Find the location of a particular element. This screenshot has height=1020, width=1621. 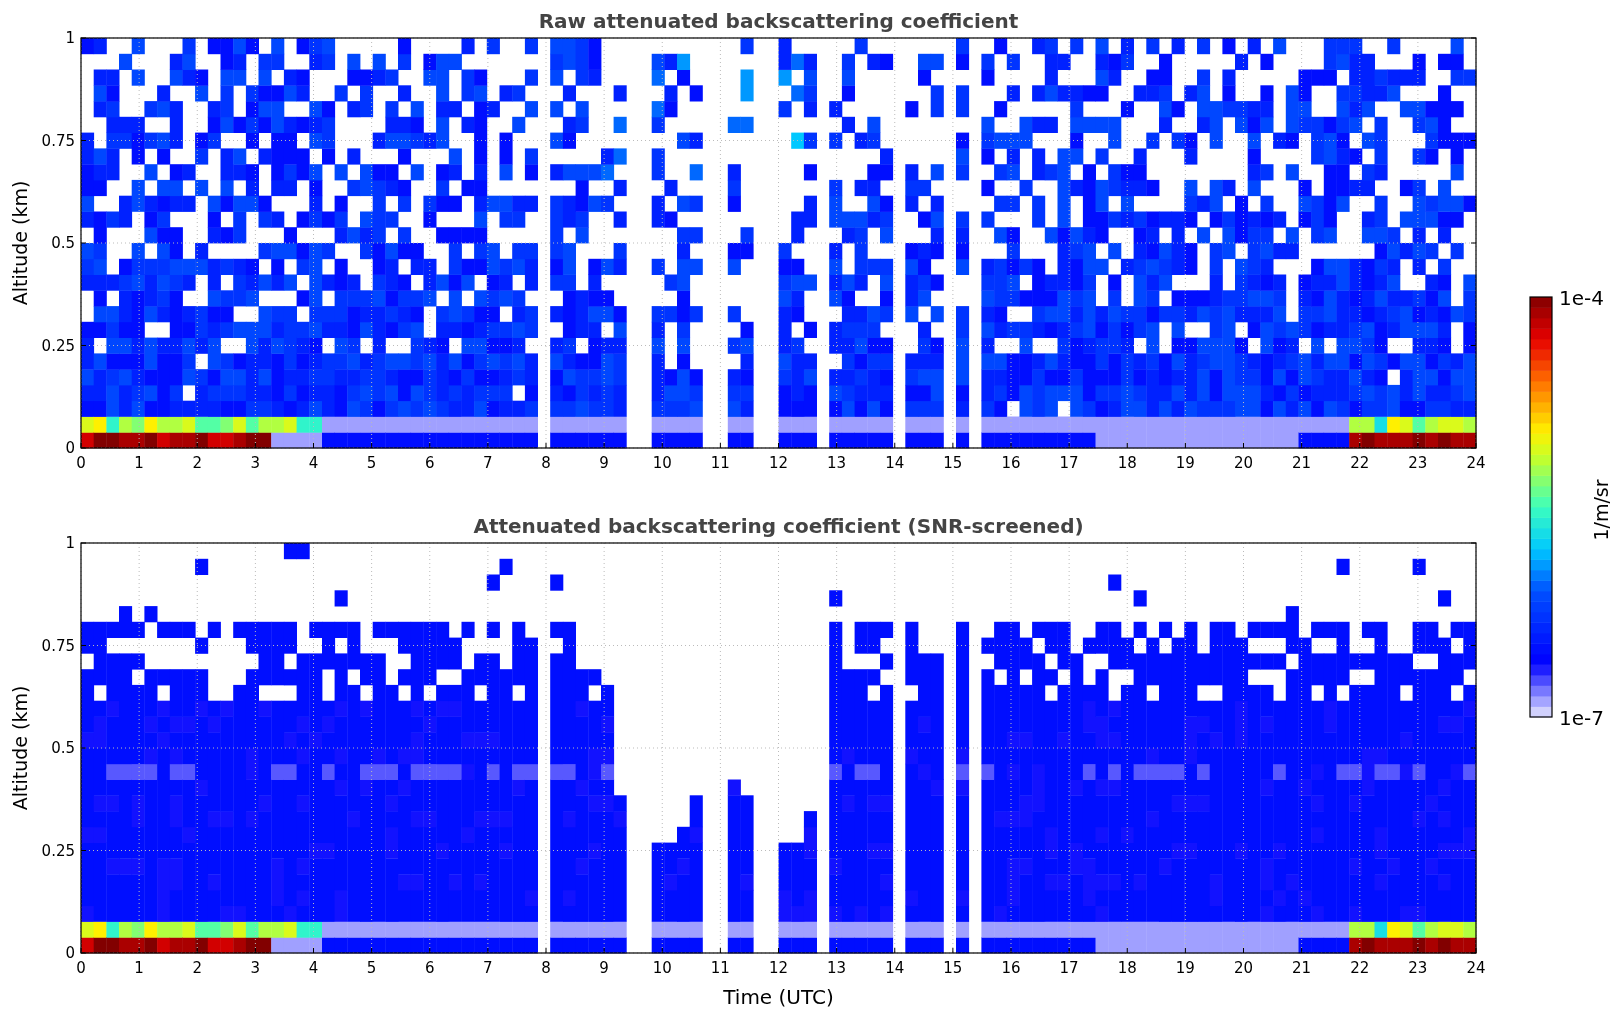

chart-title: Raw attenuated backscattering coefficient is located at coordinates (778, 21).